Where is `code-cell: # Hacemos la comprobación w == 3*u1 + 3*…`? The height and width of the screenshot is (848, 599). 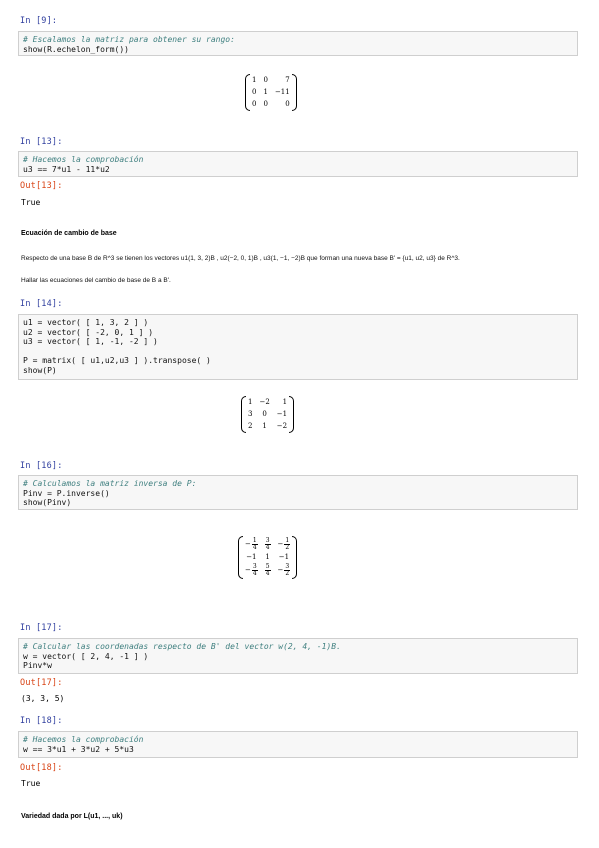 code-cell: # Hacemos la comprobación w == 3*u1 + 3*… is located at coordinates (298, 744).